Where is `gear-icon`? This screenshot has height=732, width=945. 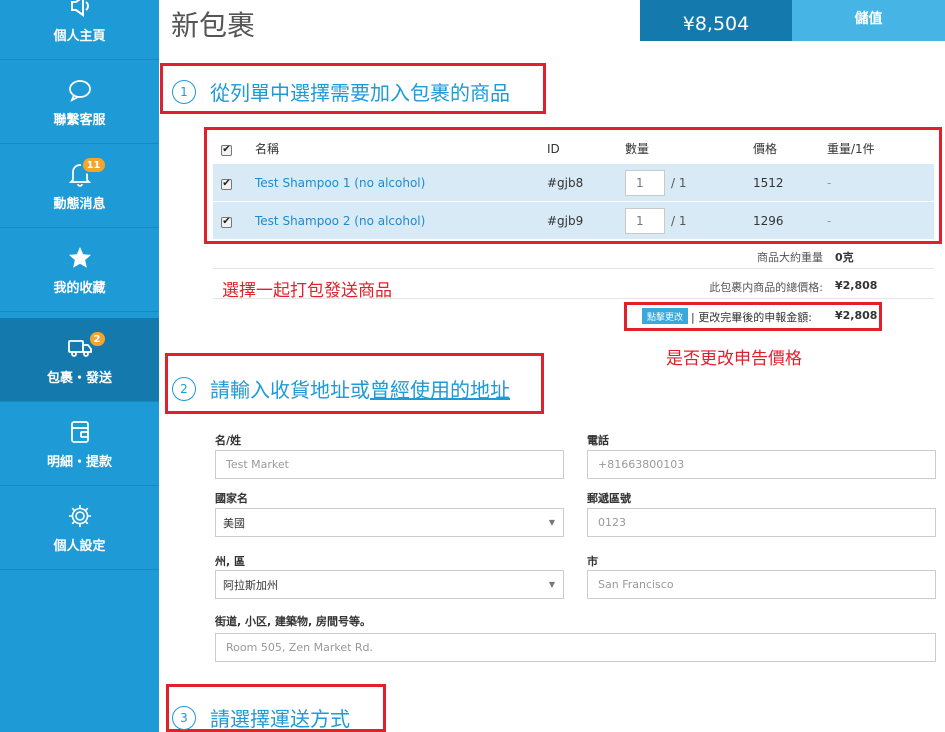
gear-icon is located at coordinates (80, 516).